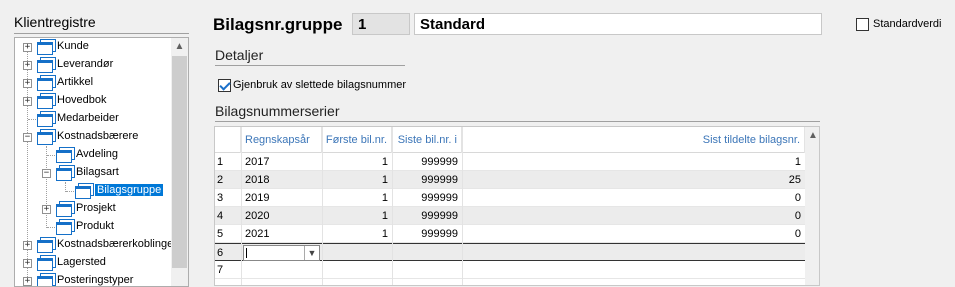 The width and height of the screenshot is (955, 287). What do you see at coordinates (281, 270) in the screenshot?
I see `cell-year` at bounding box center [281, 270].